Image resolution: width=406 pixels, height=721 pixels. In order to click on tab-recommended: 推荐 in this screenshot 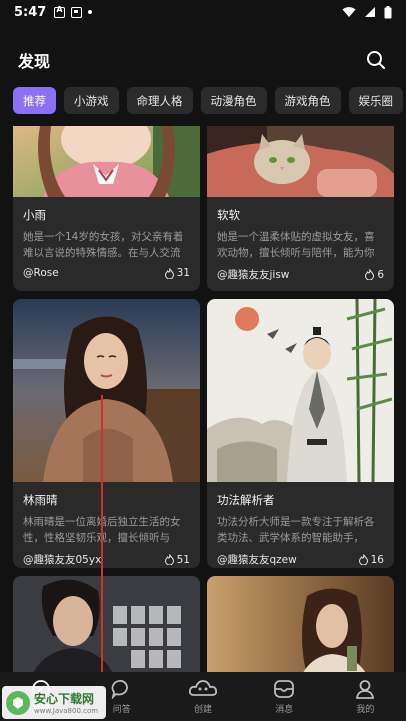, I will do `click(34, 100)`.